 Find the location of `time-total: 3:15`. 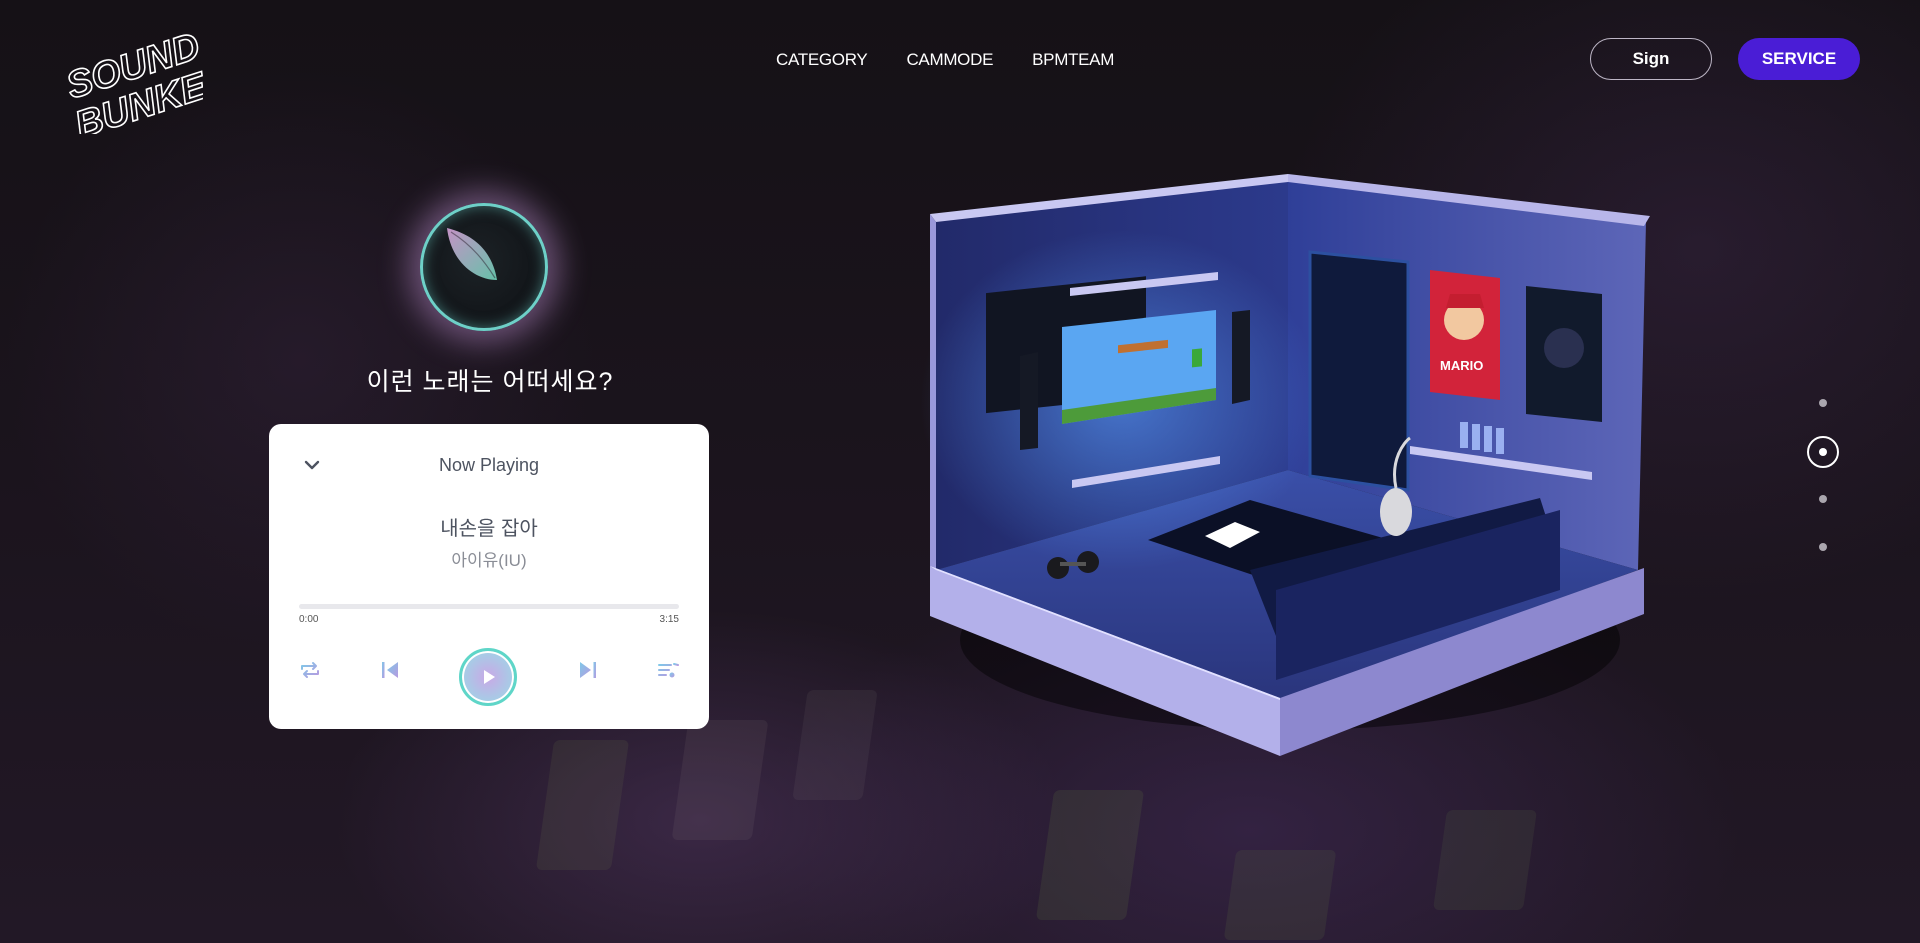

time-total: 3:15 is located at coordinates (669, 619).